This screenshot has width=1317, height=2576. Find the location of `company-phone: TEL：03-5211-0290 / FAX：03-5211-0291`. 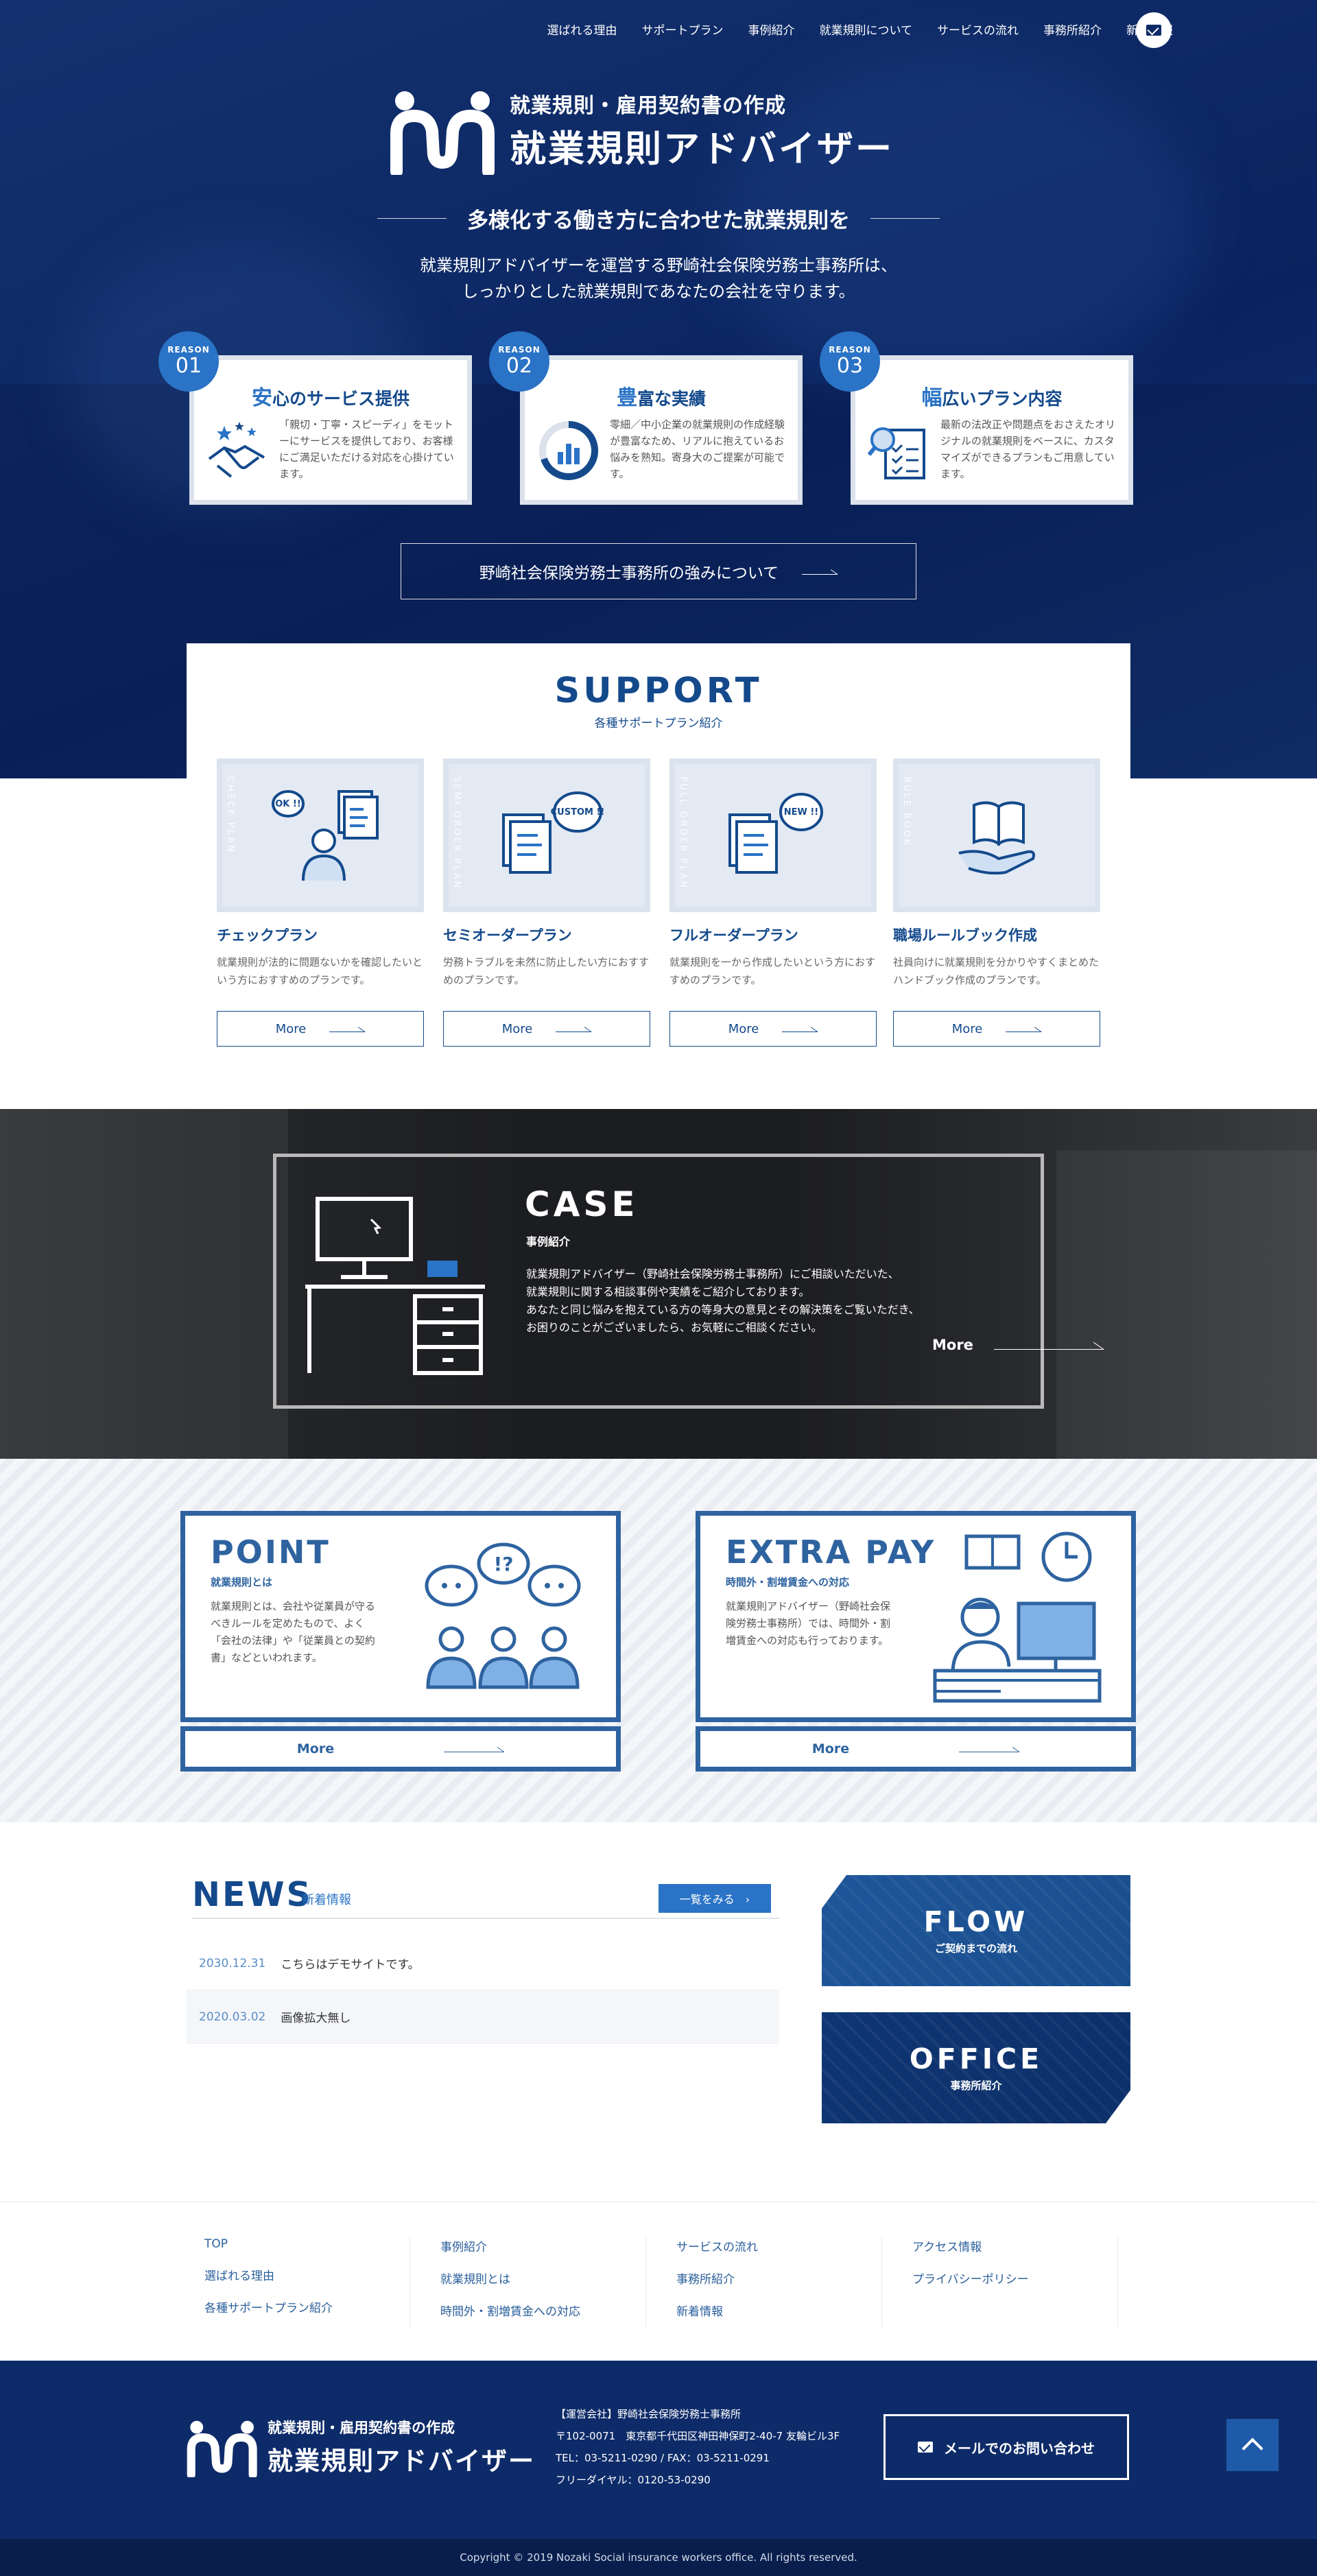

company-phone: TEL：03-5211-0290 / FAX：03-5211-0291 is located at coordinates (663, 2458).